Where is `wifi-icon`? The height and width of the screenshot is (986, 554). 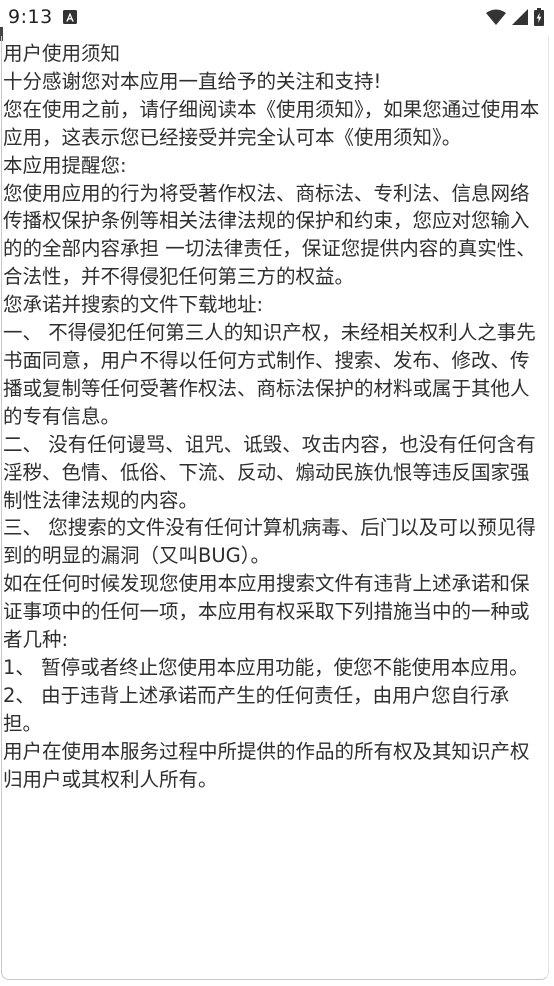
wifi-icon is located at coordinates (496, 17).